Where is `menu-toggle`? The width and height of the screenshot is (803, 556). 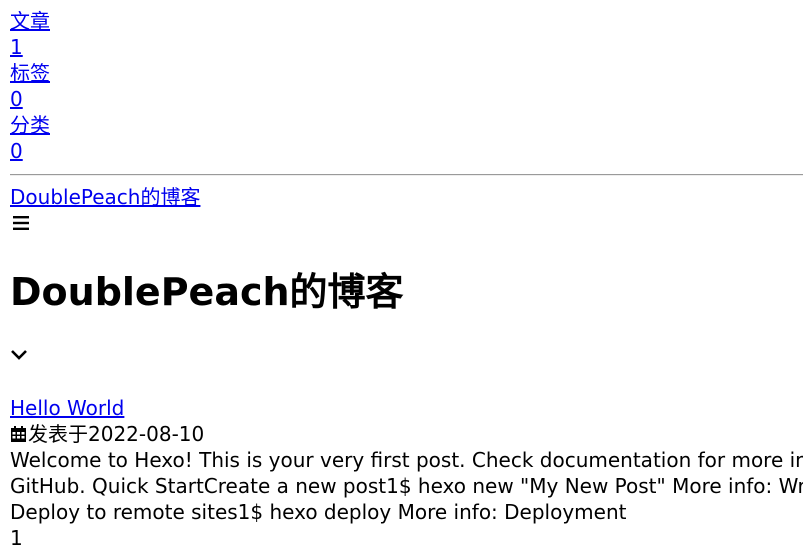
menu-toggle is located at coordinates (401, 223).